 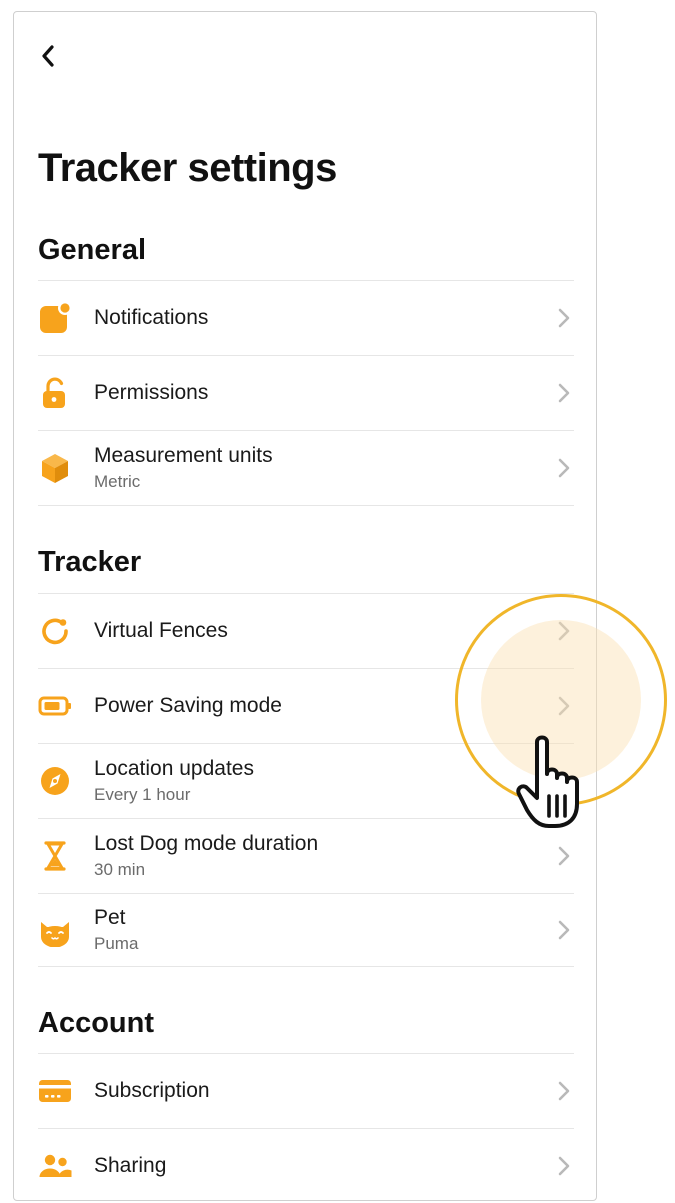 What do you see at coordinates (110, 917) in the screenshot?
I see `settings-item-label: Pet` at bounding box center [110, 917].